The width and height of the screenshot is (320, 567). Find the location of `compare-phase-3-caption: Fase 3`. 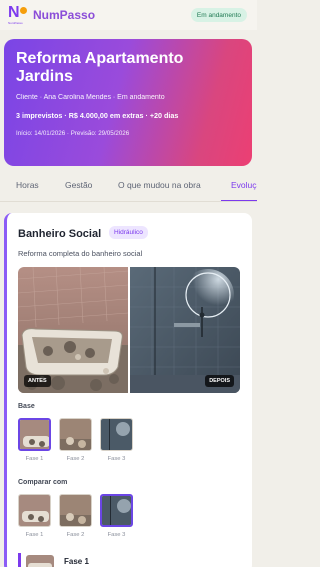

compare-phase-3-caption: Fase 3 is located at coordinates (116, 535).